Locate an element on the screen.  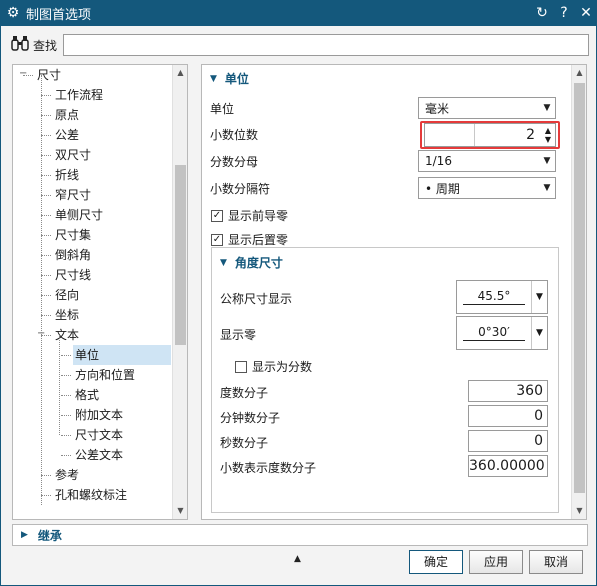
as-fraction-label: 显示为分数 is located at coordinates (282, 367).